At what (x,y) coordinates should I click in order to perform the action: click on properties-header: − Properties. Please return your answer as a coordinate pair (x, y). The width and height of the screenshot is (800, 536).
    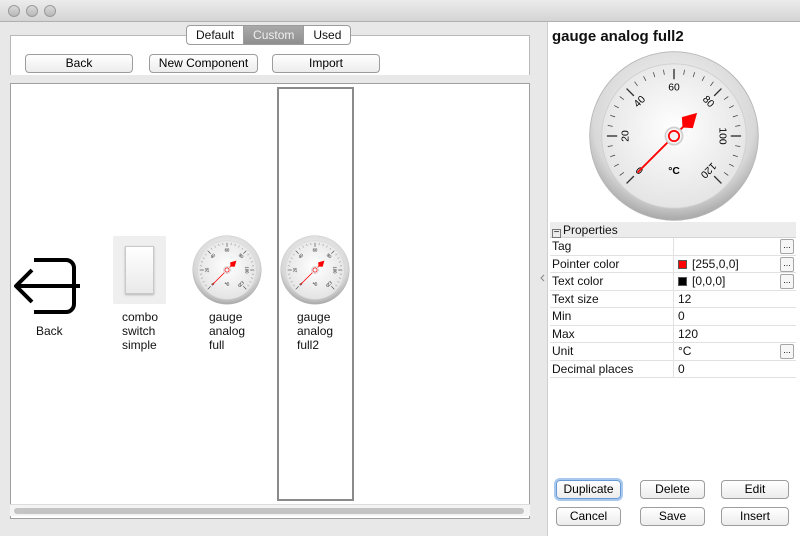
    Looking at the image, I should click on (673, 230).